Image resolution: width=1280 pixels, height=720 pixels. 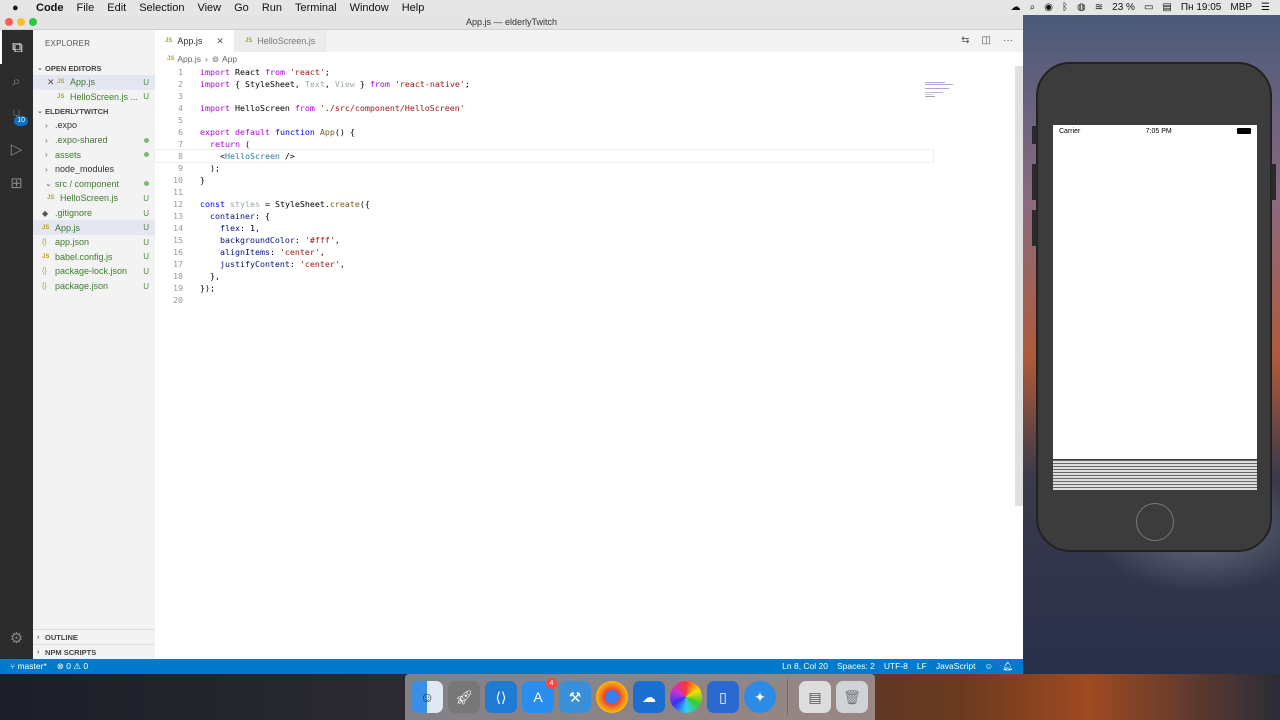 I want to click on tree-item-file: {} package.json U, so click(x=94, y=286).